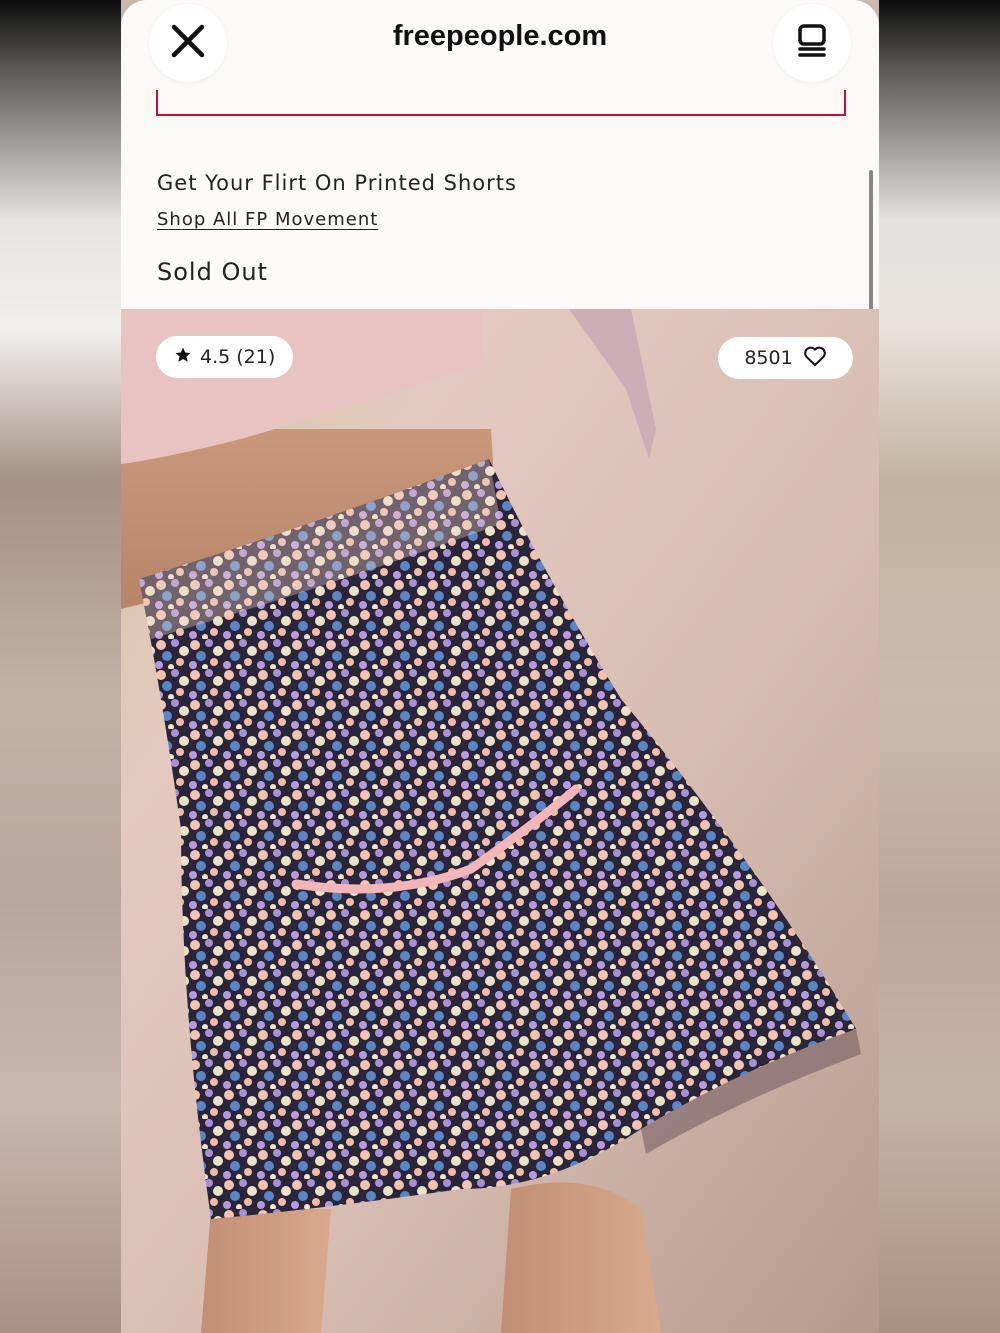  I want to click on like-count: 8501, so click(768, 358).